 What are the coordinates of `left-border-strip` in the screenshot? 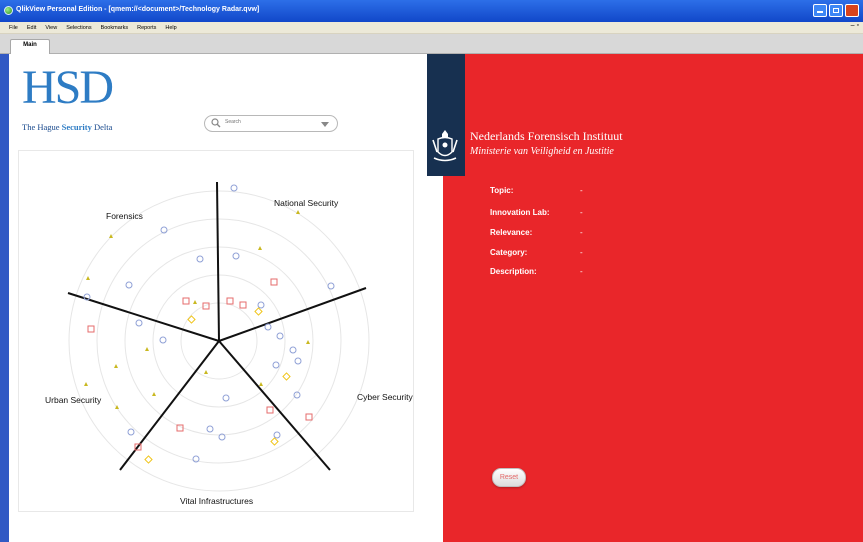 It's located at (4, 298).